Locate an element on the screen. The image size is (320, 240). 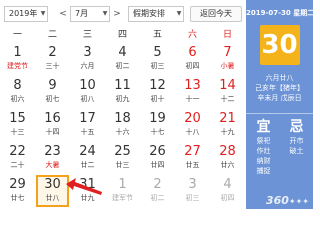
selected-day-badge: 30 is located at coordinates (279, 45).